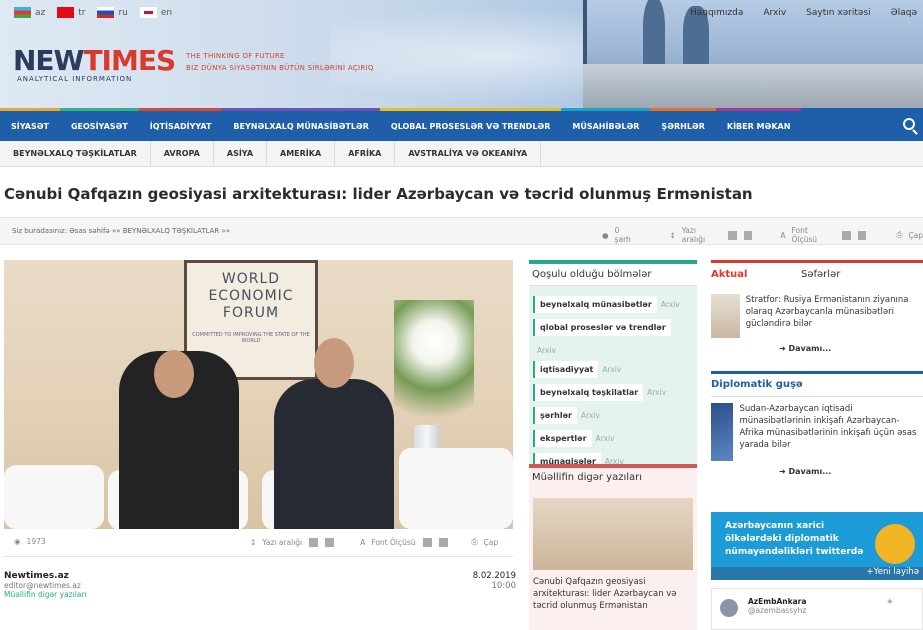 The image size is (923, 630). What do you see at coordinates (241, 153) in the screenshot?
I see `subnav-item-2: ASİYA` at bounding box center [241, 153].